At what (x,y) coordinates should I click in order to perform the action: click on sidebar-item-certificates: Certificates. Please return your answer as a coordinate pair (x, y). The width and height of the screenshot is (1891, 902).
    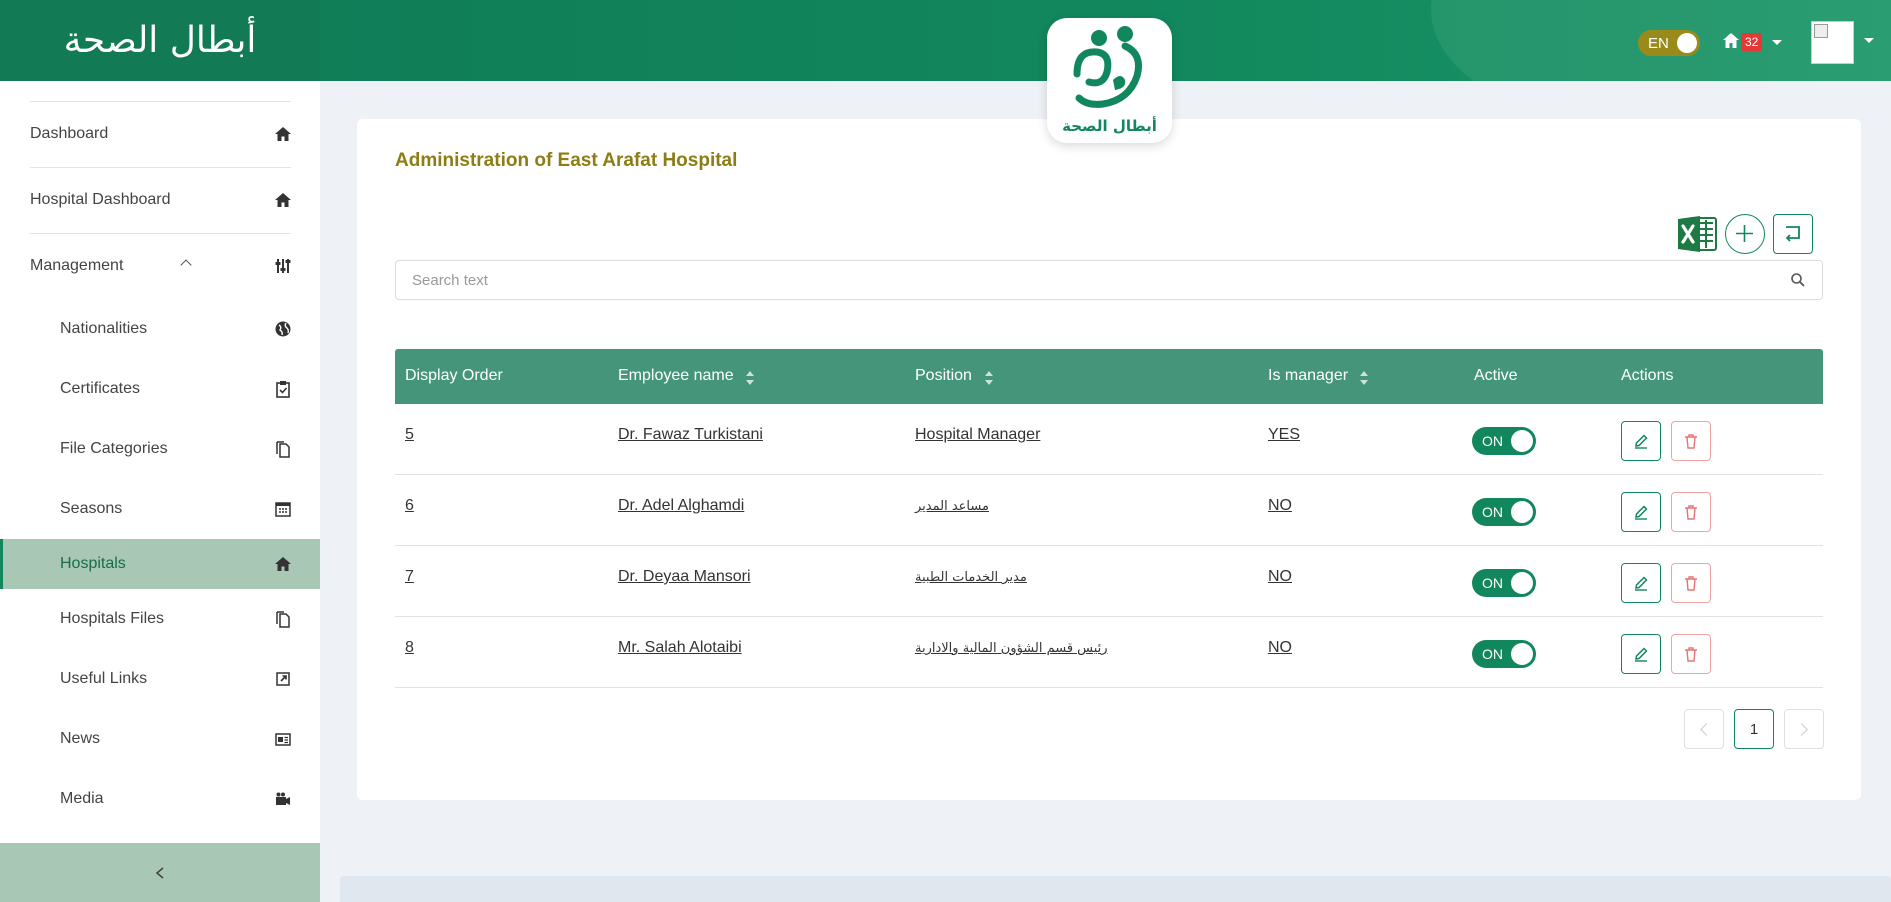
    Looking at the image, I should click on (160, 389).